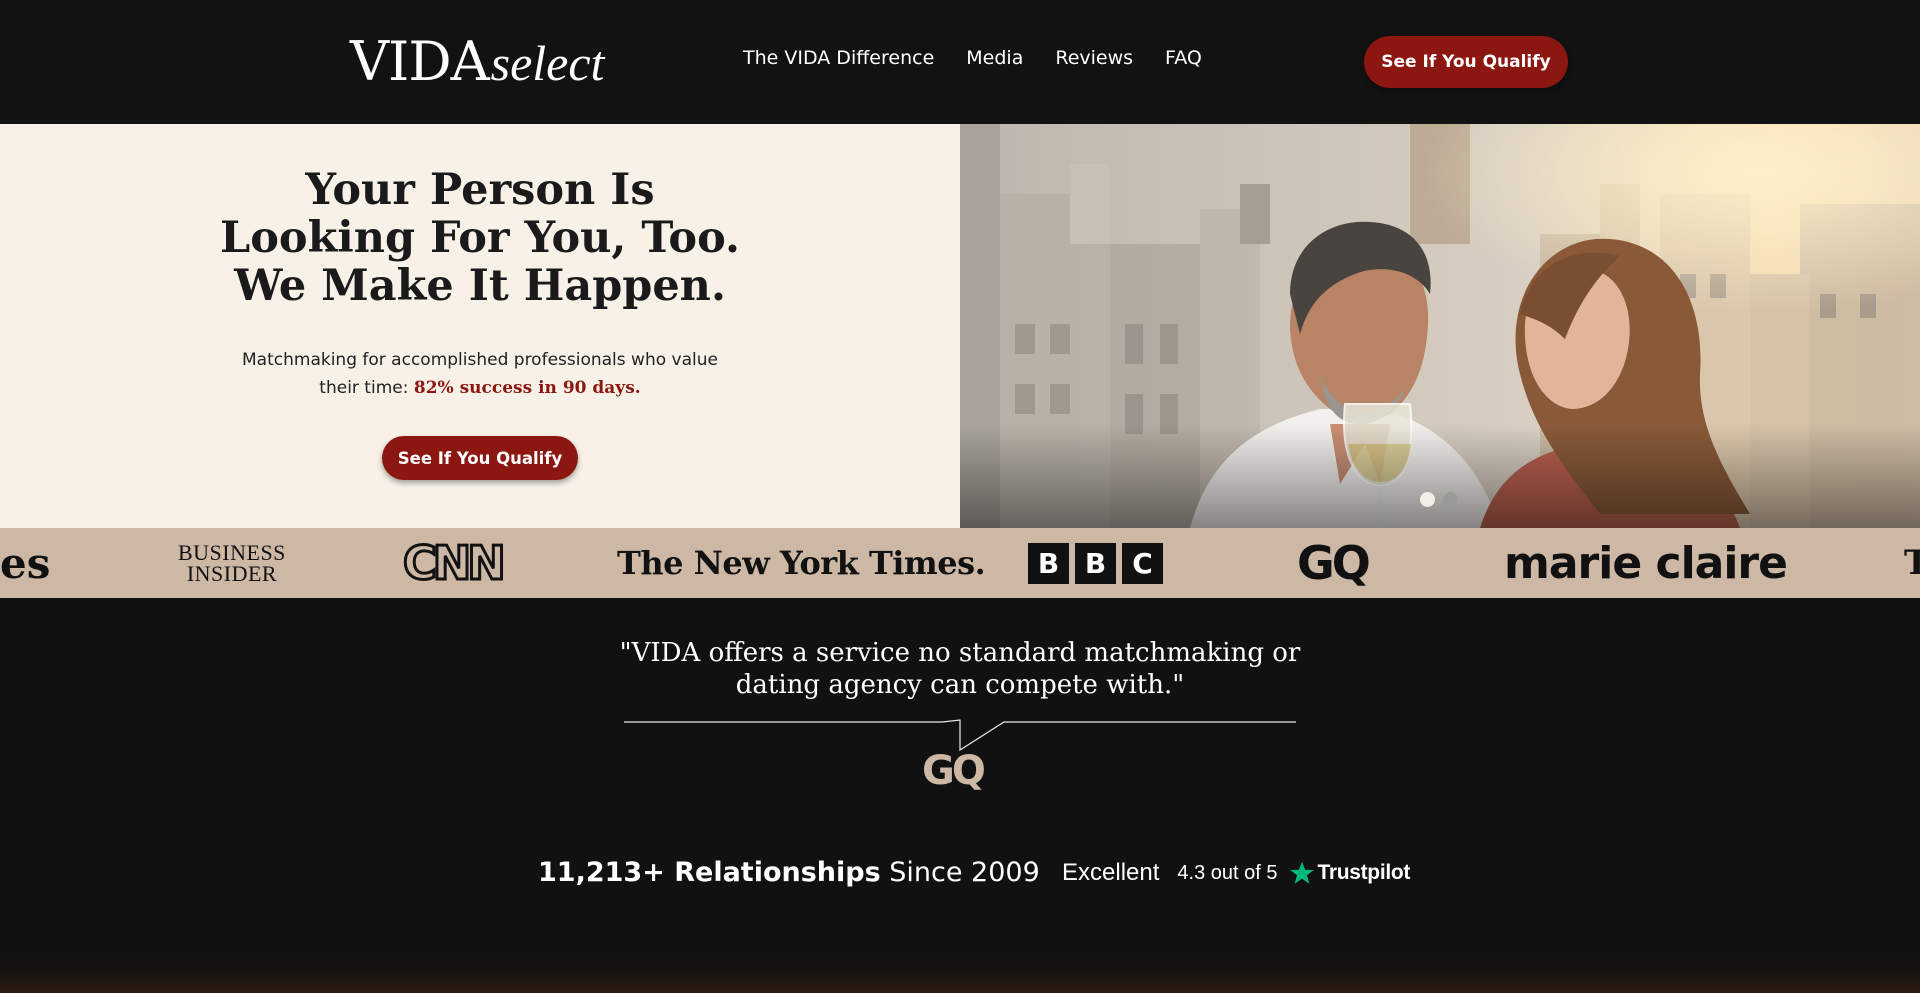 Image resolution: width=1920 pixels, height=993 pixels. What do you see at coordinates (709, 872) in the screenshot?
I see `relationships-count: 11,213+ Relationships` at bounding box center [709, 872].